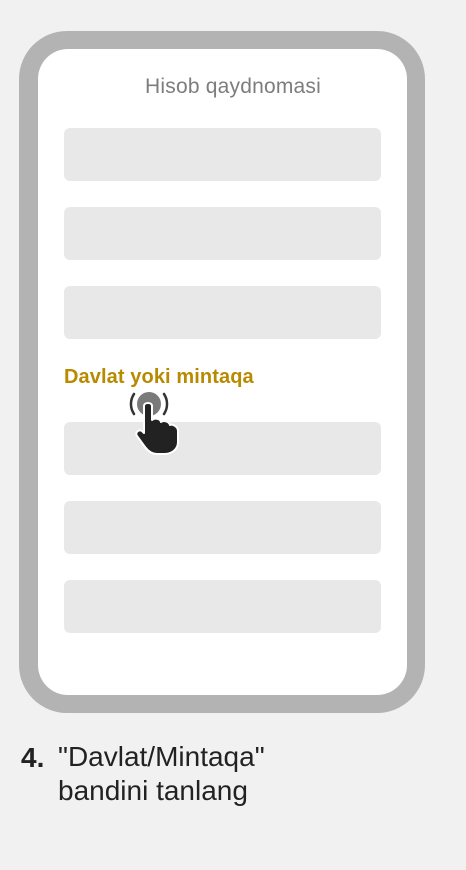  What do you see at coordinates (33, 757) in the screenshot?
I see `step-number: 4.` at bounding box center [33, 757].